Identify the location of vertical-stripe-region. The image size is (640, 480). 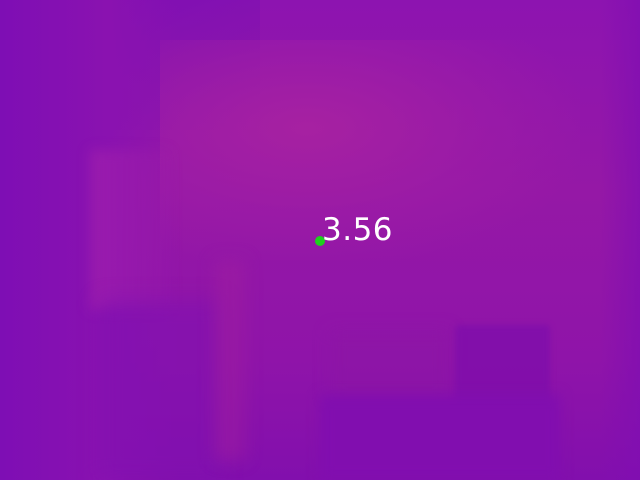
(230, 360).